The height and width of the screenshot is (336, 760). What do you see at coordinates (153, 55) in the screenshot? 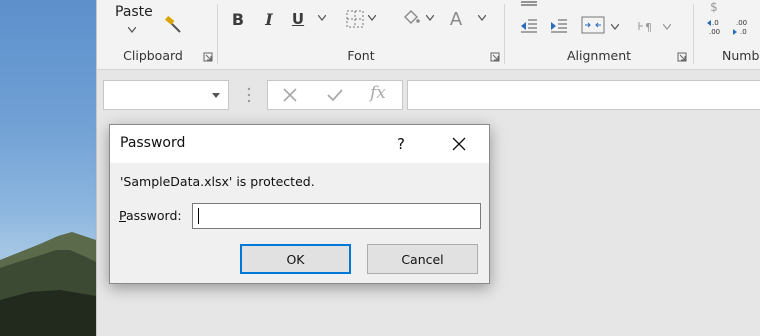
I see `clipboard-group-label: Clipboard` at bounding box center [153, 55].